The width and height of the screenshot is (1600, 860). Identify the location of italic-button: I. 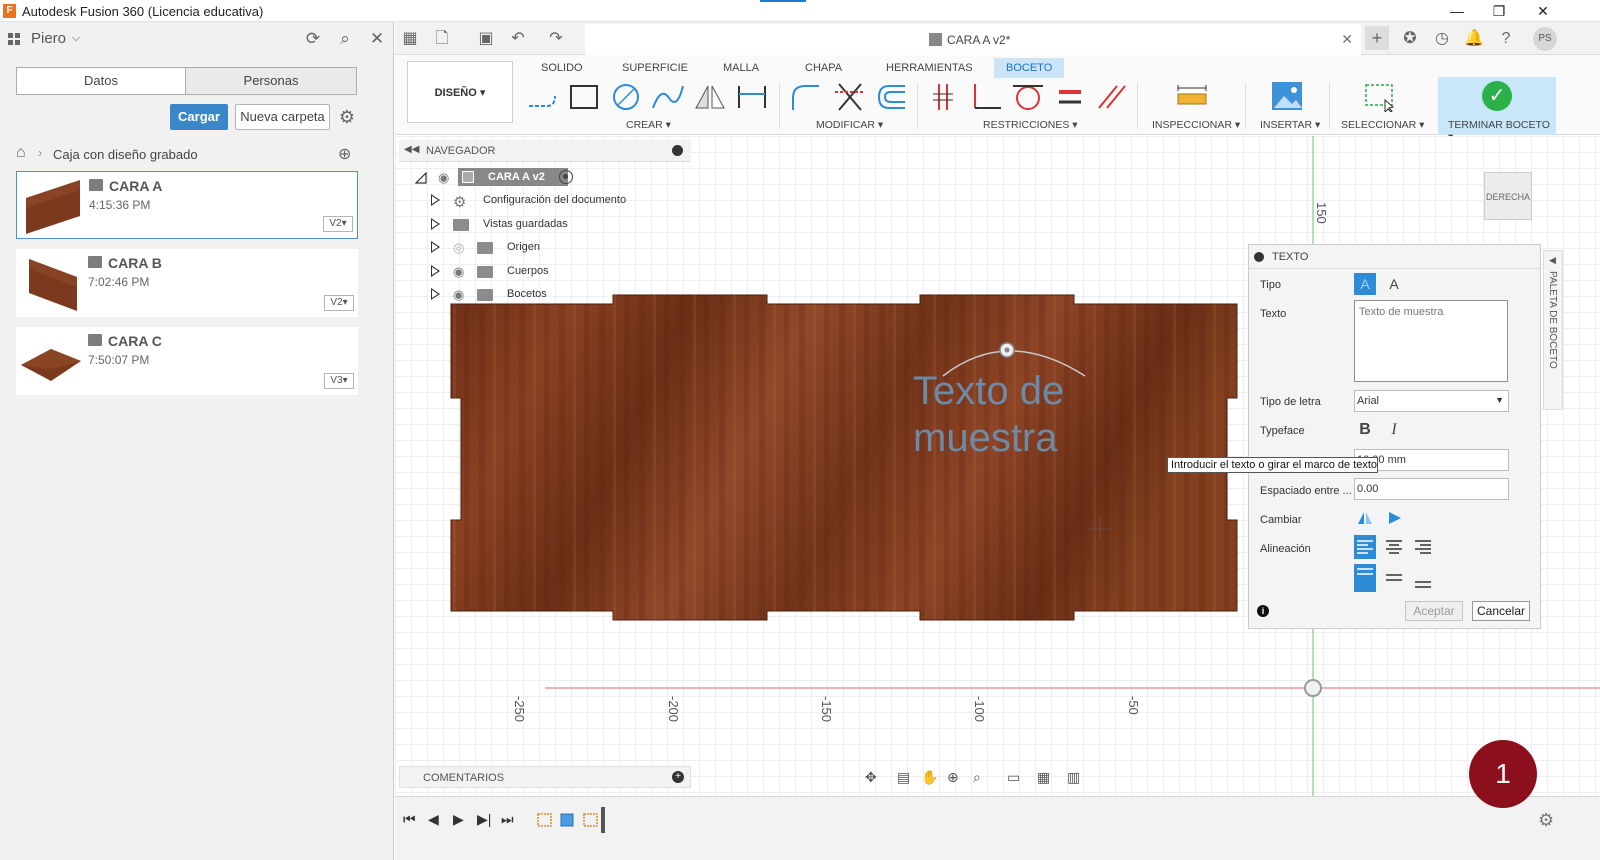
(1394, 430).